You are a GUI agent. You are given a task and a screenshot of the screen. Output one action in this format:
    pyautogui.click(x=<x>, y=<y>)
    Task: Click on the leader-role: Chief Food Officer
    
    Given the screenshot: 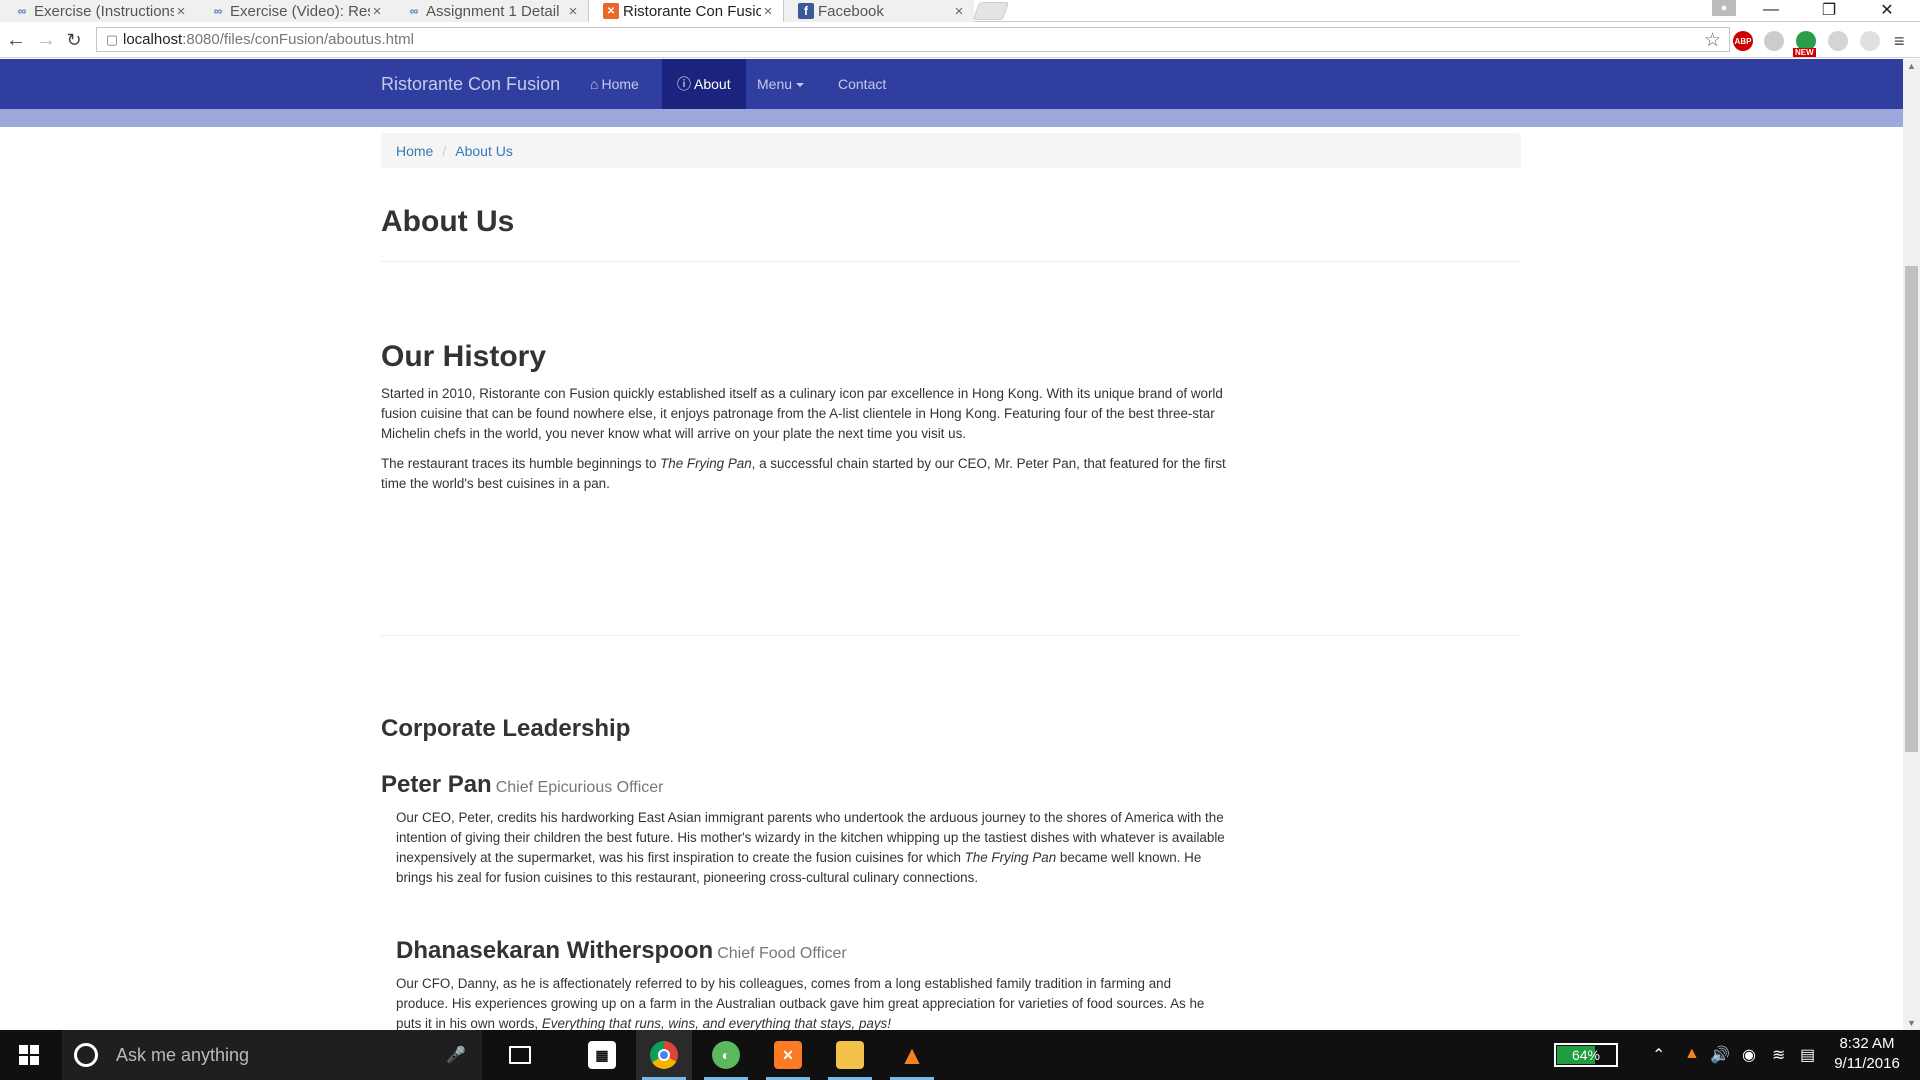 What is the action you would take?
    pyautogui.click(x=782, y=953)
    